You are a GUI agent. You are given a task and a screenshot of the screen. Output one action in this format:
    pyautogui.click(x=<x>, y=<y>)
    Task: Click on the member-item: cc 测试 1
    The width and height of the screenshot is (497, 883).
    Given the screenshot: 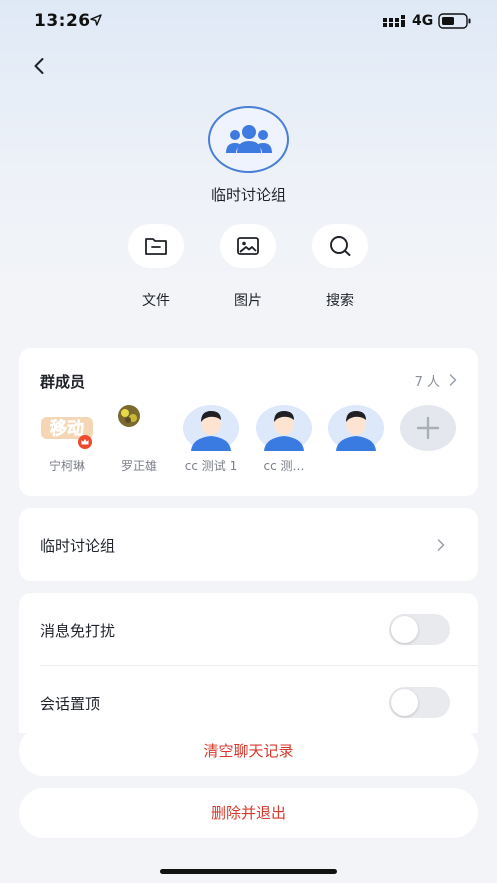 What is the action you would take?
    pyautogui.click(x=211, y=439)
    